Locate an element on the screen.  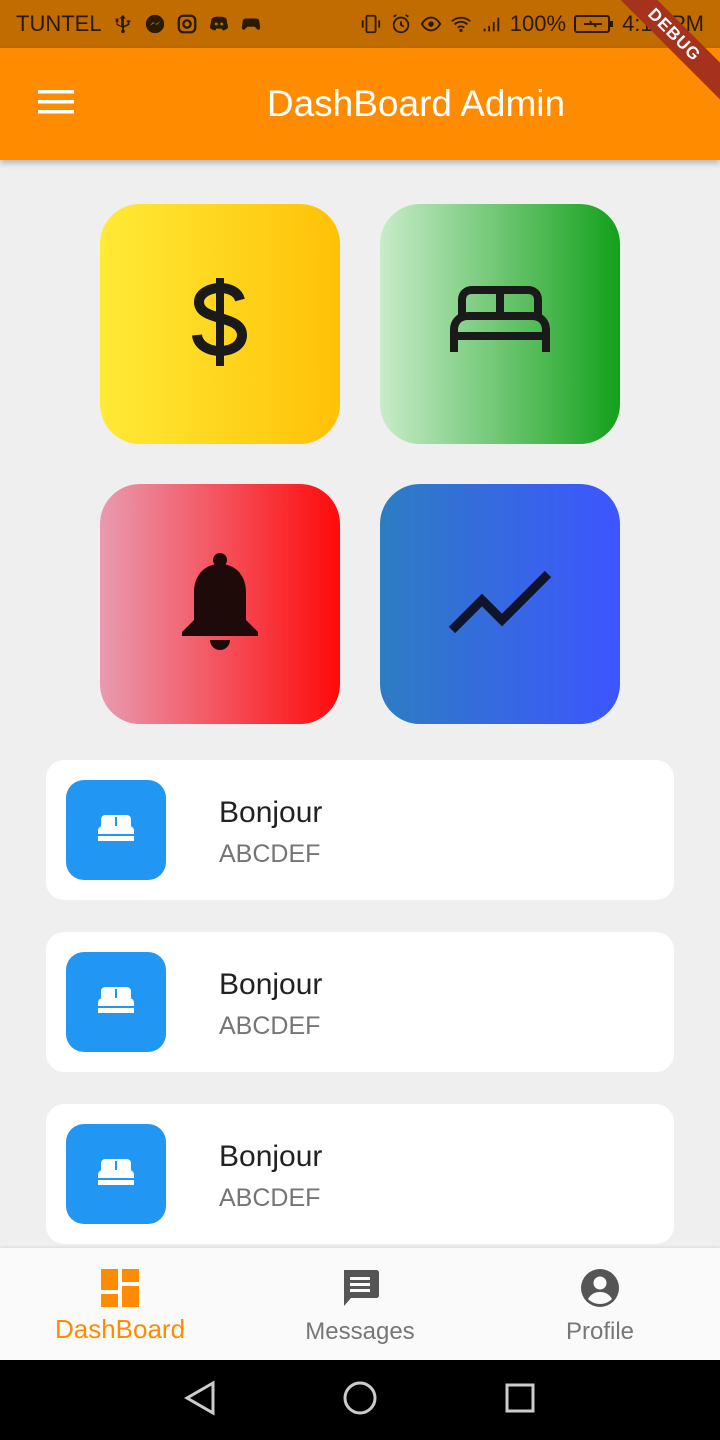
battery-charging-icon is located at coordinates (594, 24).